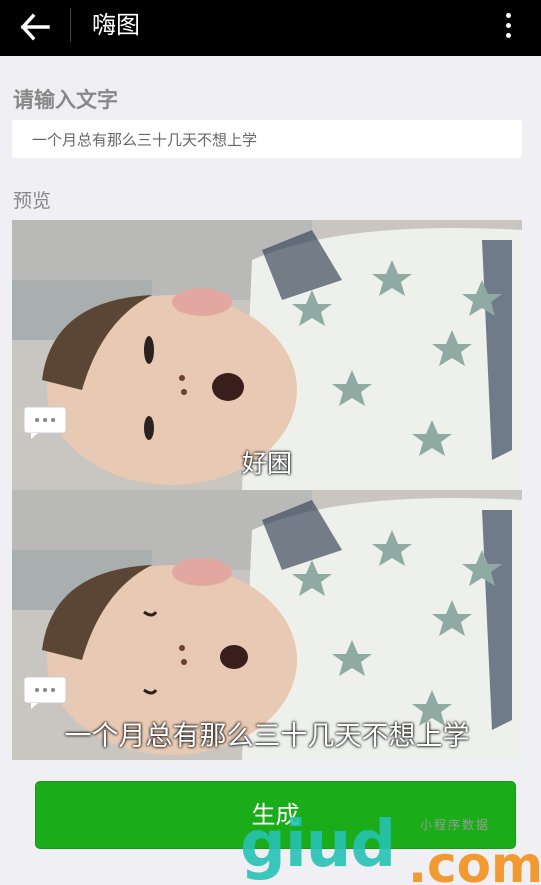 The width and height of the screenshot is (541, 885). I want to click on watermark-logo: giud .com 小程序数据, so click(390, 846).